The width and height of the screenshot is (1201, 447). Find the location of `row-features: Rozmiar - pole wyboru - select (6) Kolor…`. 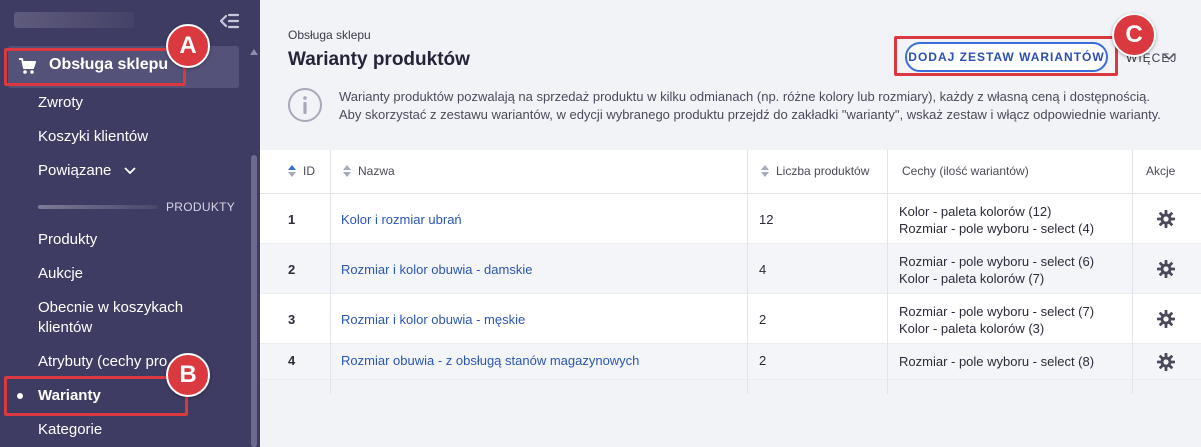

row-features: Rozmiar - pole wyboru - select (6) Kolor… is located at coordinates (997, 270).